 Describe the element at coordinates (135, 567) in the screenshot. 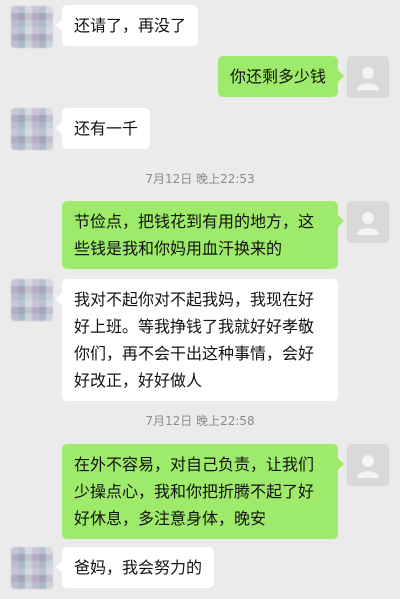

I see `message-bubble: 爸妈，我会努力的` at that location.